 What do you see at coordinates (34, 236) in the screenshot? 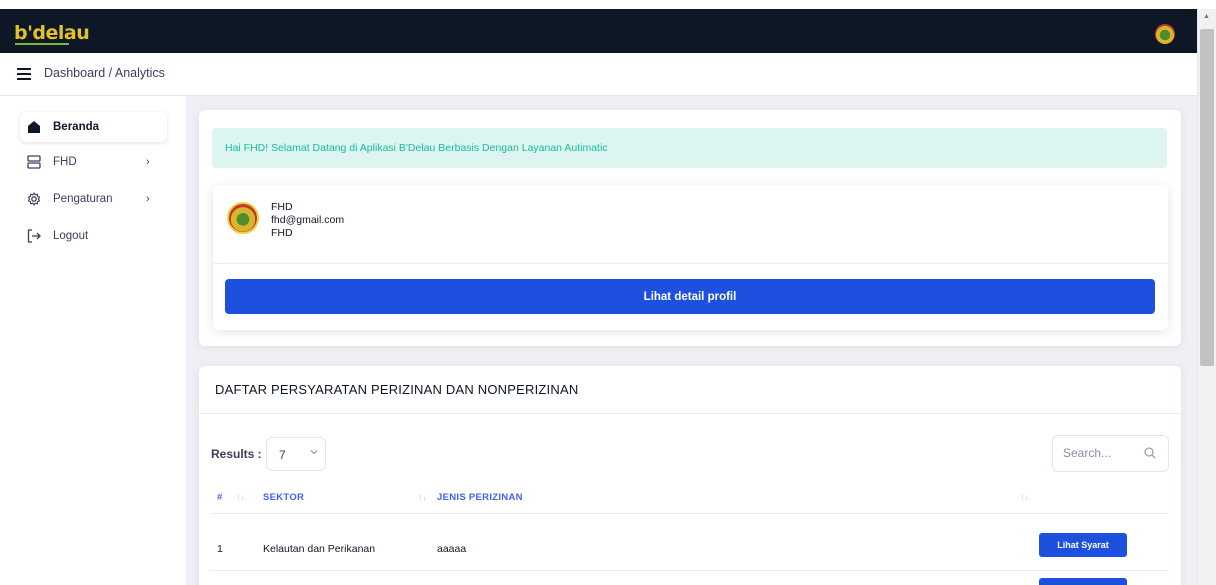
I see `logout-icon` at bounding box center [34, 236].